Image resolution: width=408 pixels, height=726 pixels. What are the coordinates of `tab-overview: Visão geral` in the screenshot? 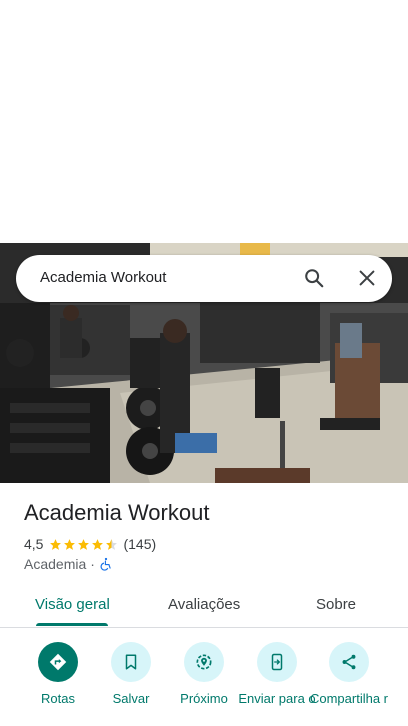 It's located at (72, 604).